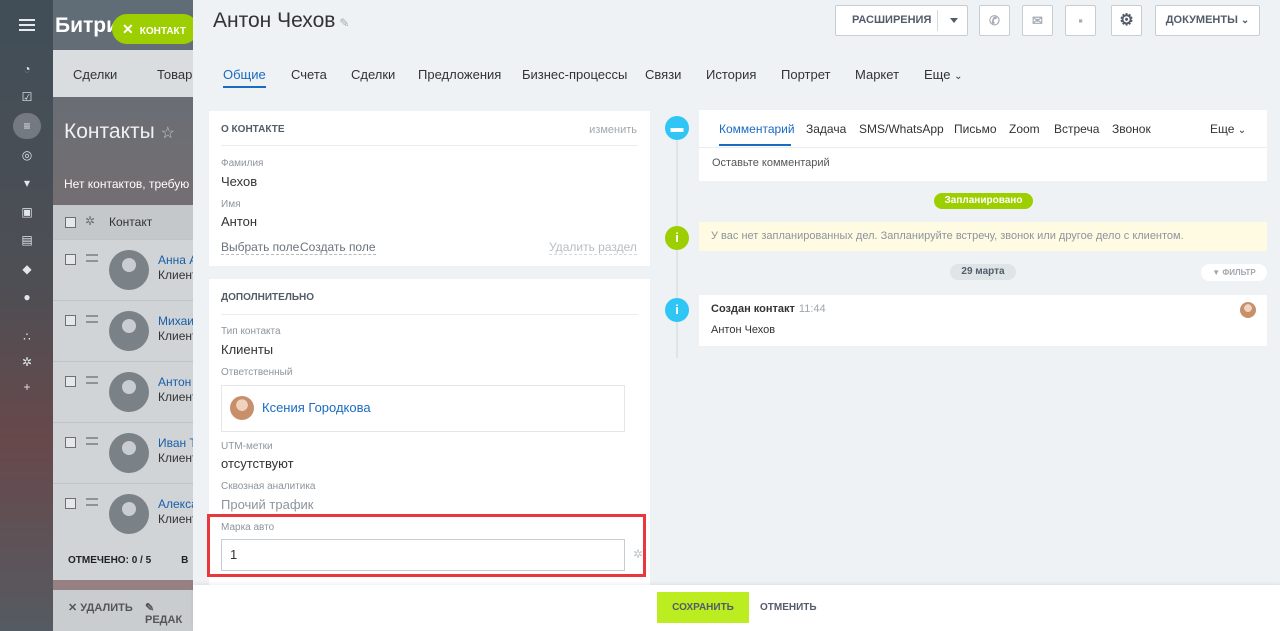 This screenshot has height=631, width=1280. Describe the element at coordinates (954, 20) in the screenshot. I see `chevron-down-icon` at that location.